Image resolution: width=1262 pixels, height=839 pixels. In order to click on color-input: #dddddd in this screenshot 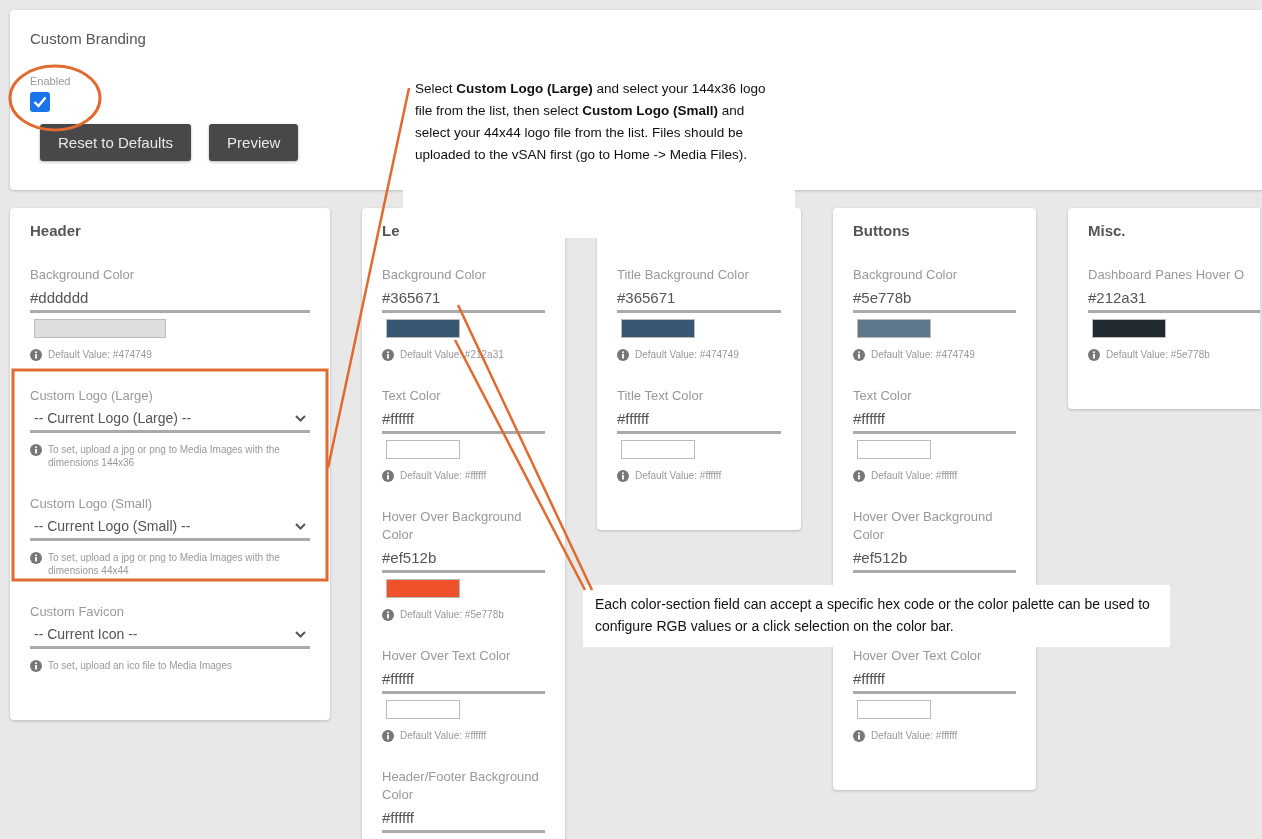, I will do `click(170, 298)`.